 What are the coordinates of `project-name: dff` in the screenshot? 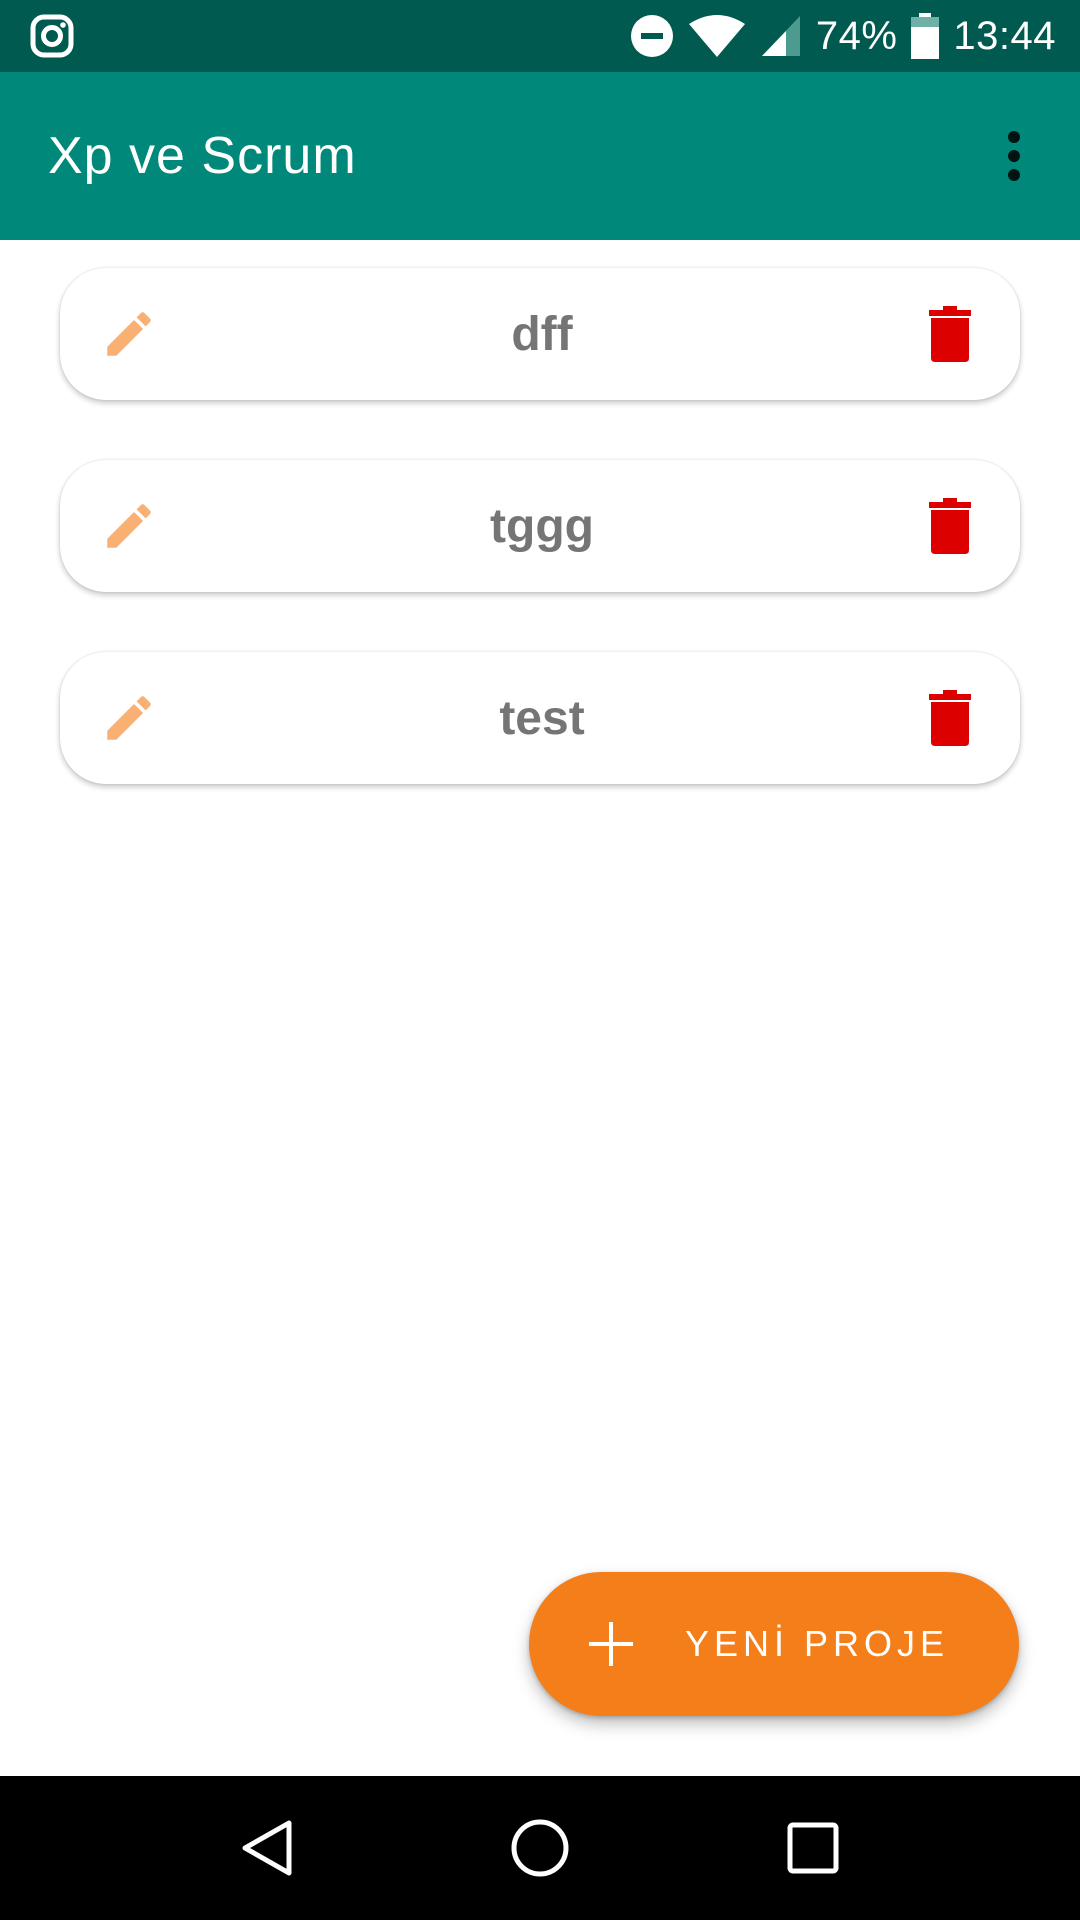 It's located at (542, 334).